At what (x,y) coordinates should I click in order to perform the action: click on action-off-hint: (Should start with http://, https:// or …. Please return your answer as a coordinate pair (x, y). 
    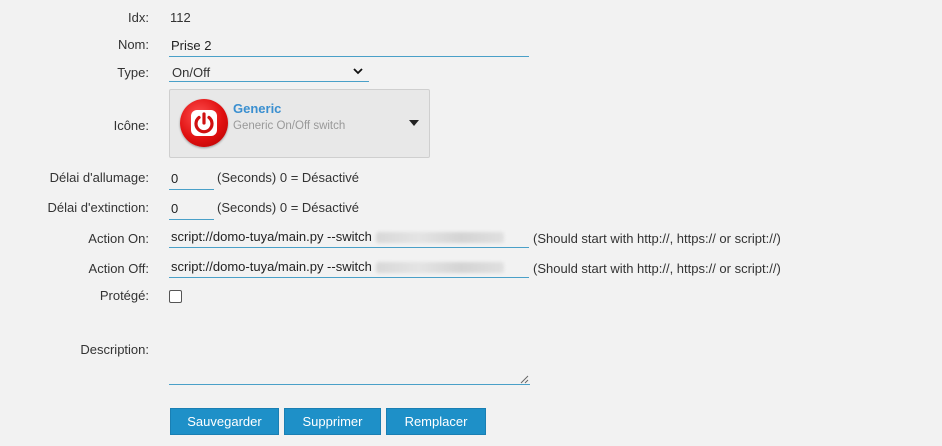
    Looking at the image, I should click on (657, 268).